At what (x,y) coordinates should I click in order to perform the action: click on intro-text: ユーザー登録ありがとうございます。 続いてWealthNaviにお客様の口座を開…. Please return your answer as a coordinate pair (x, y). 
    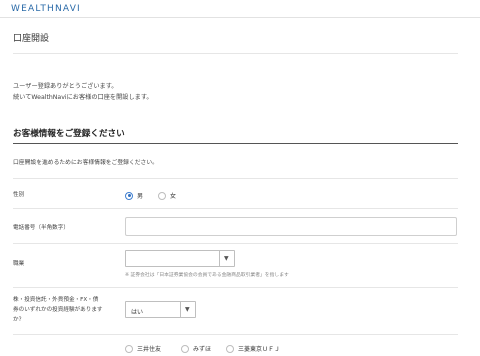
    Looking at the image, I should click on (83, 92).